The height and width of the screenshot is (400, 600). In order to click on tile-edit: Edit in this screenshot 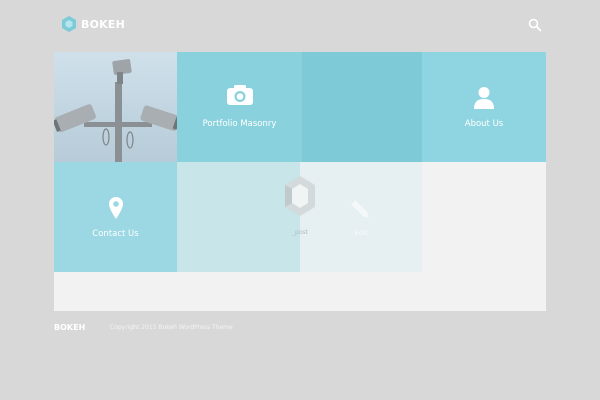, I will do `click(361, 217)`.